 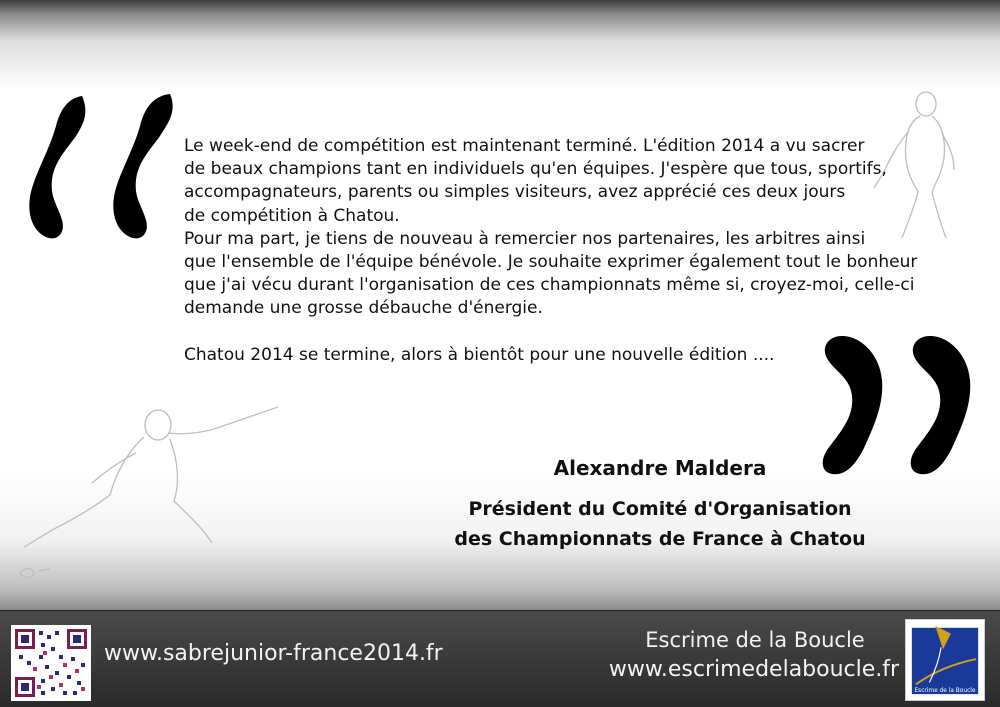 I want to click on message-line: de compétition à Chatou., so click(x=292, y=215).